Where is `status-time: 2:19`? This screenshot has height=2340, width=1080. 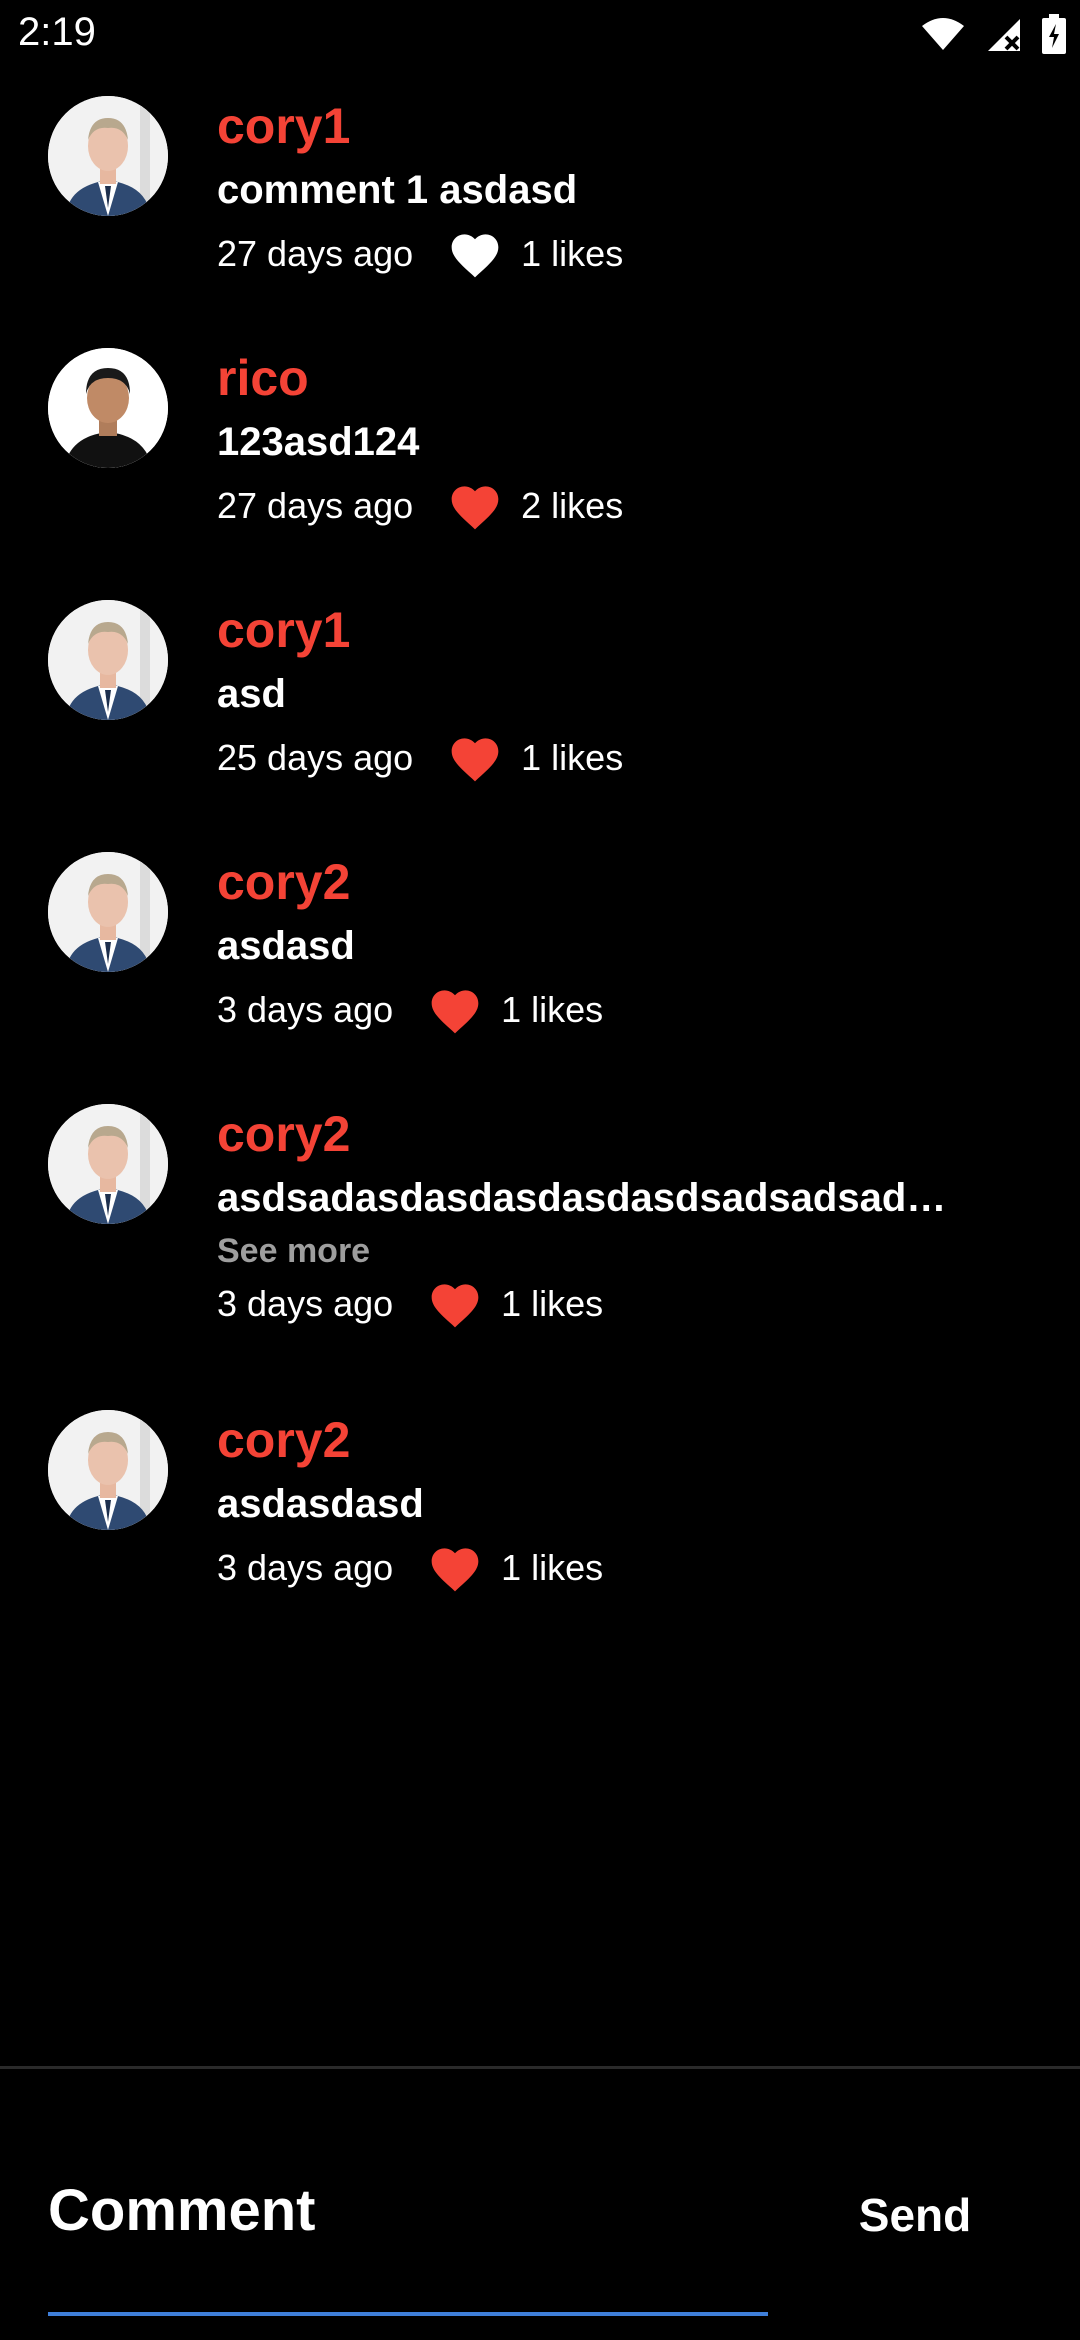
status-time: 2:19 is located at coordinates (57, 32).